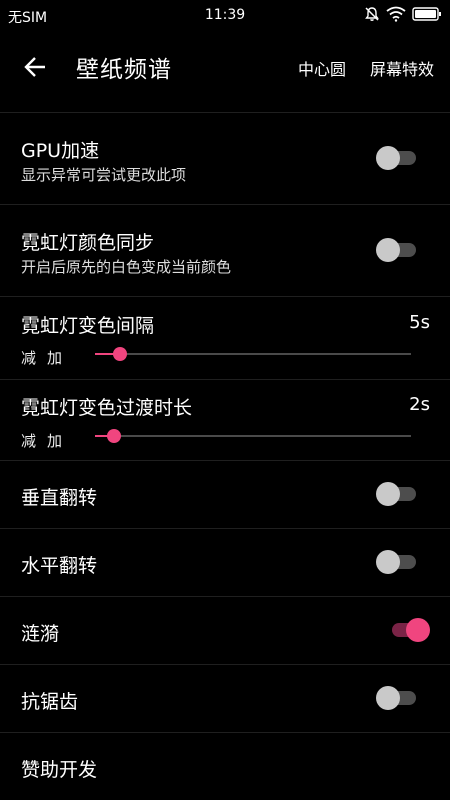 This screenshot has height=800, width=450. What do you see at coordinates (225, 338) in the screenshot?
I see `neon-interval-row: 霓虹灯变色间隔 5s 减 加` at bounding box center [225, 338].